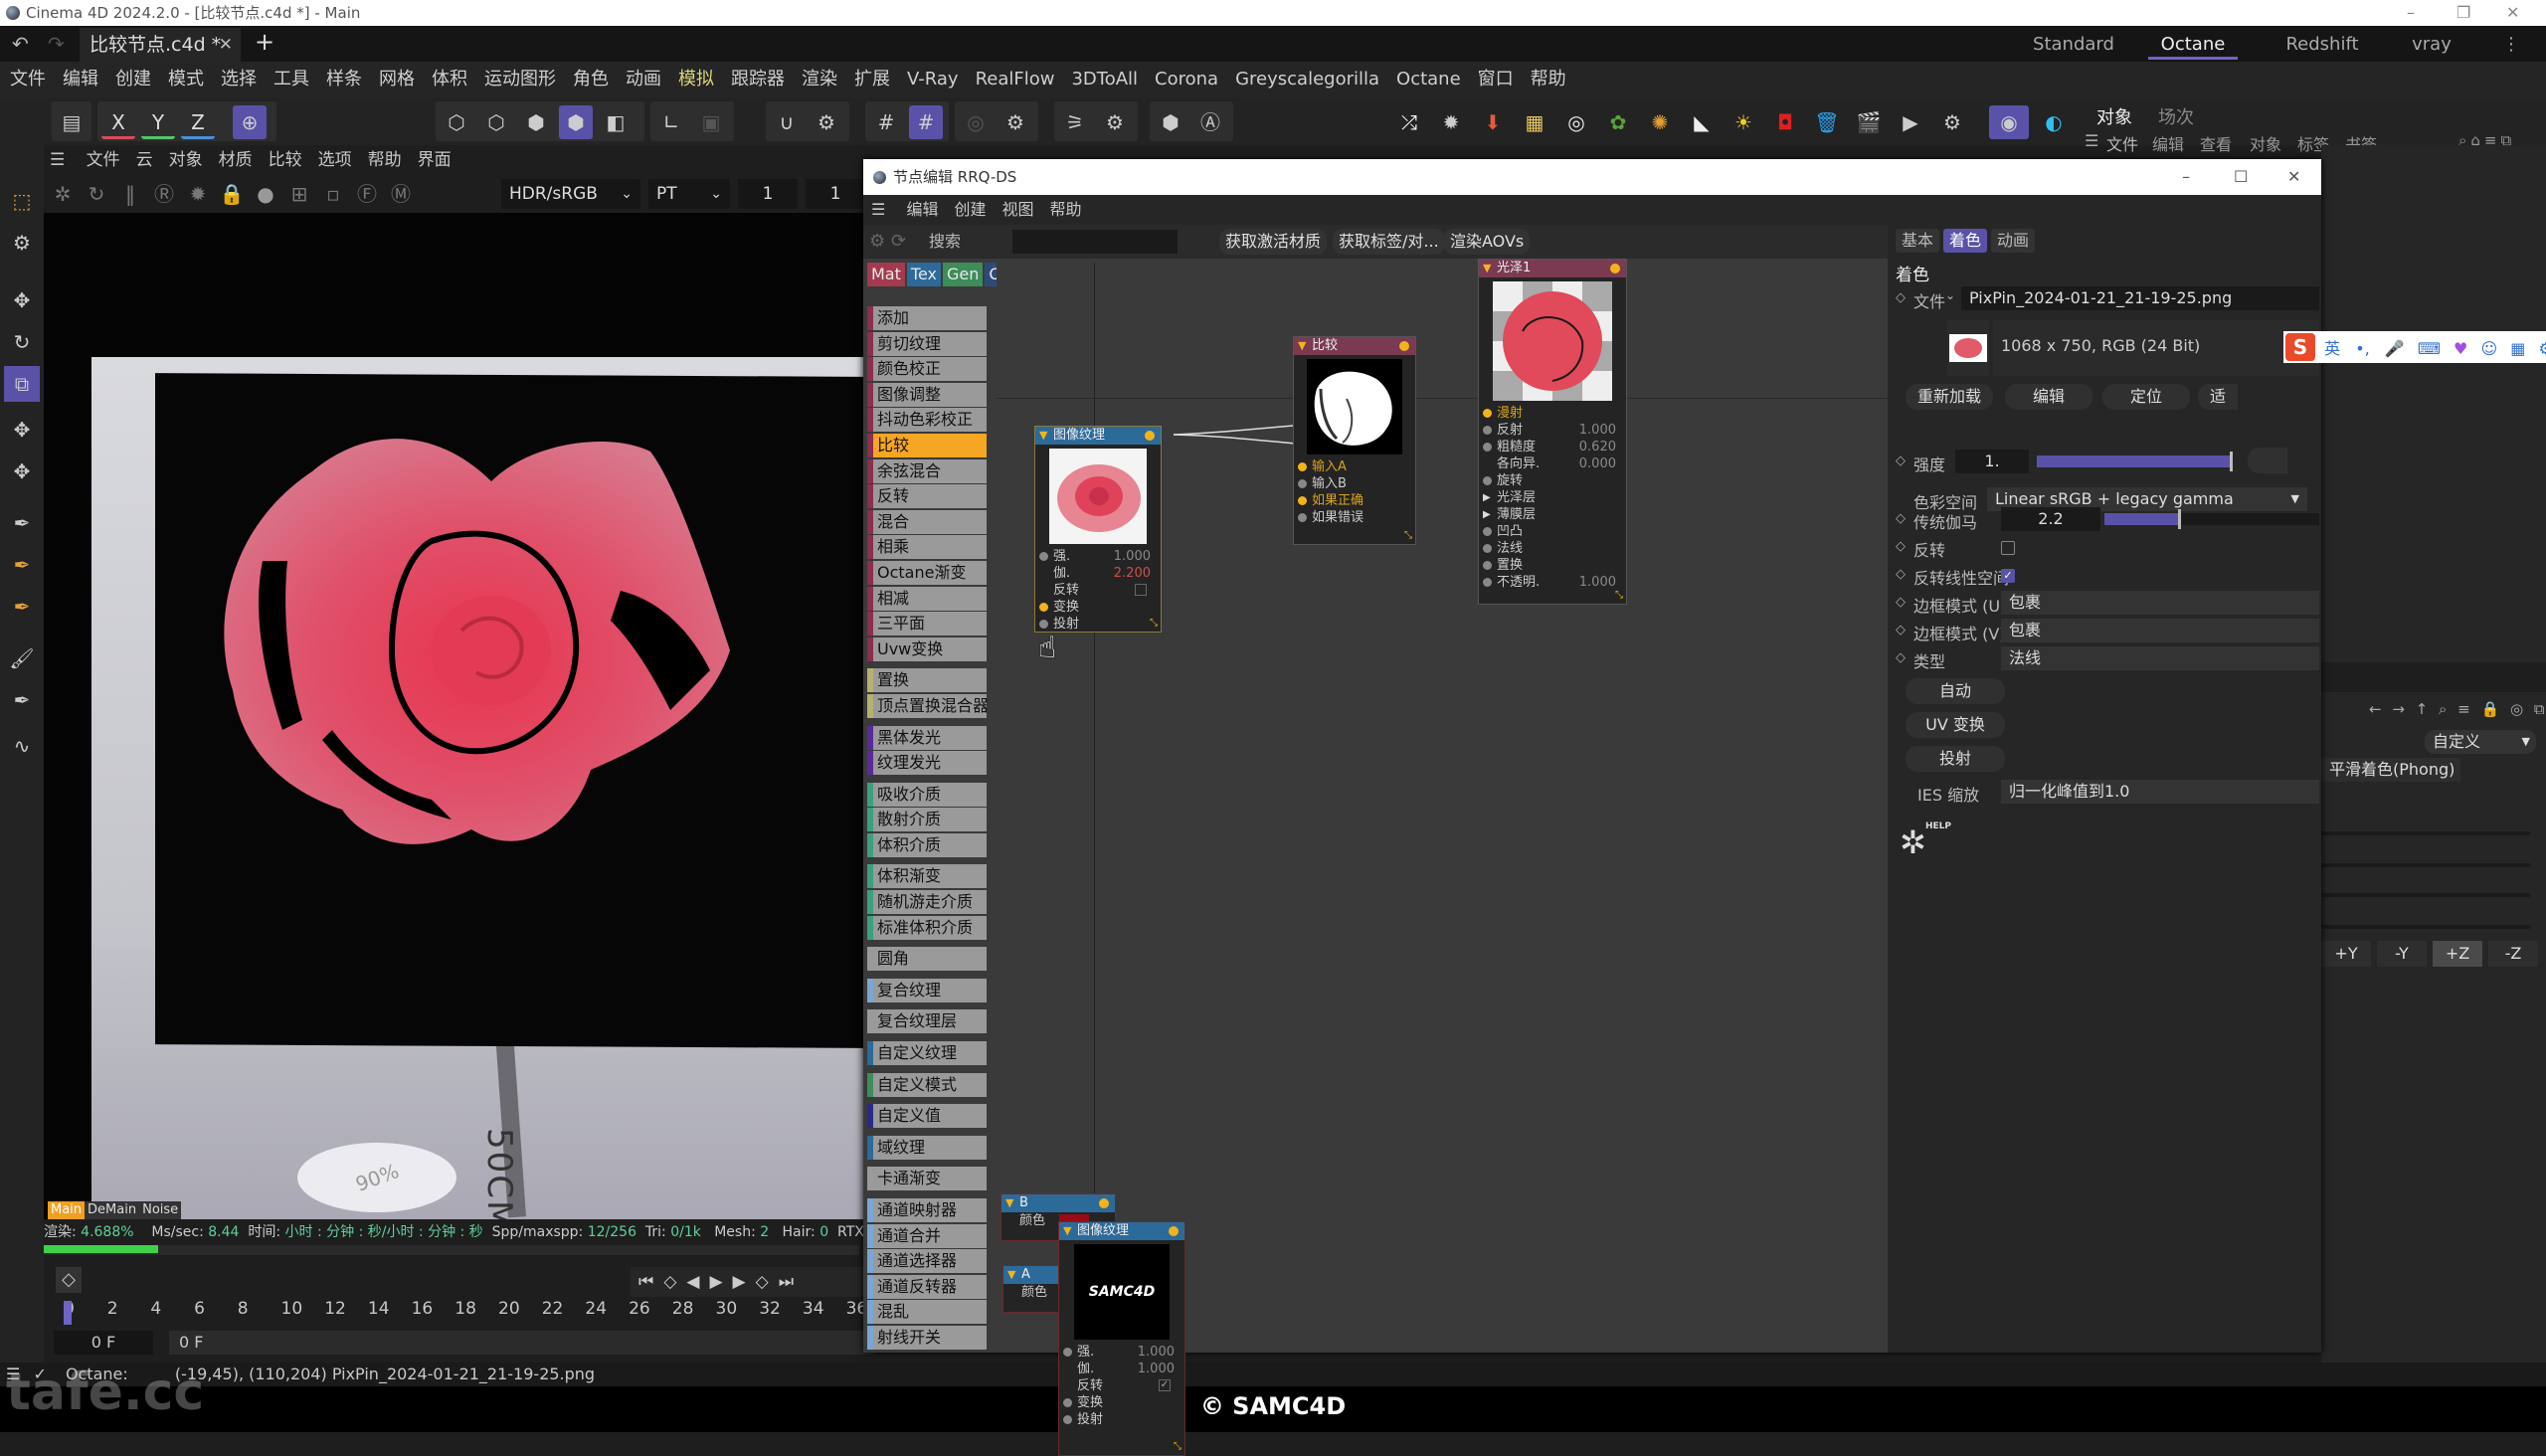 The image size is (2546, 1456). I want to click on menu-greyscalegorilla: Greyscalegorilla, so click(1307, 79).